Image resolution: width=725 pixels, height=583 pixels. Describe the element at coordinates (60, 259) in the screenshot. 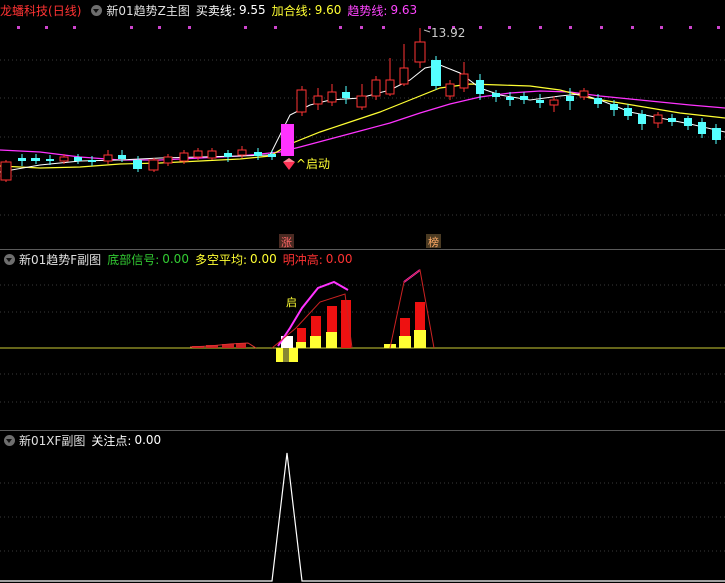

I see `trend-f-indicator-name: 新01趋势F副图` at that location.